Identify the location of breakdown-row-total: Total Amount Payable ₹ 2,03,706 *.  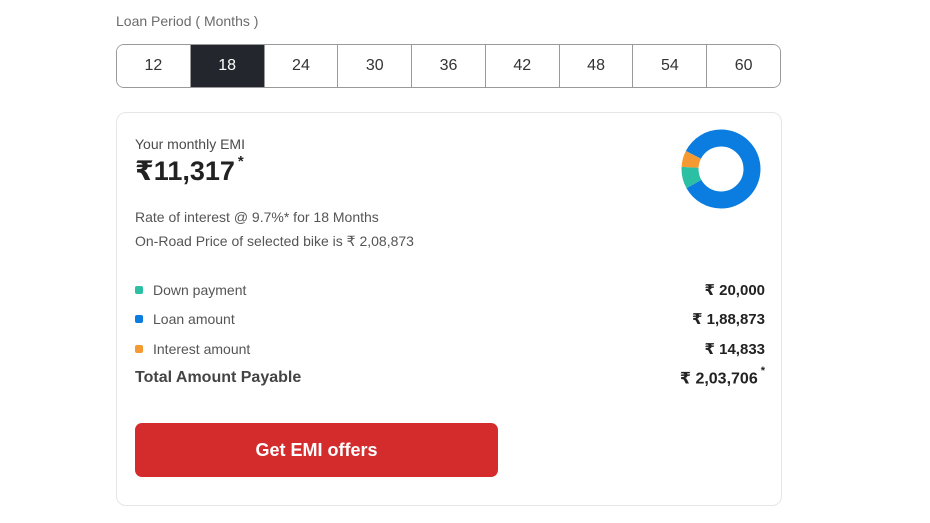
(451, 379).